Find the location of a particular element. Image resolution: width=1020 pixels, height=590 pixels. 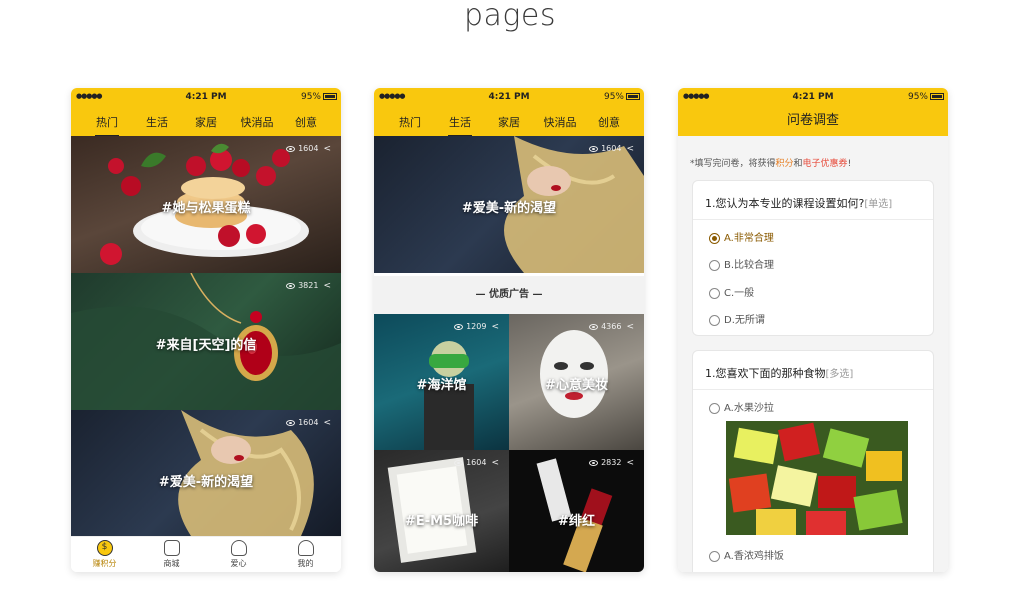

bag-icon is located at coordinates (171, 548).